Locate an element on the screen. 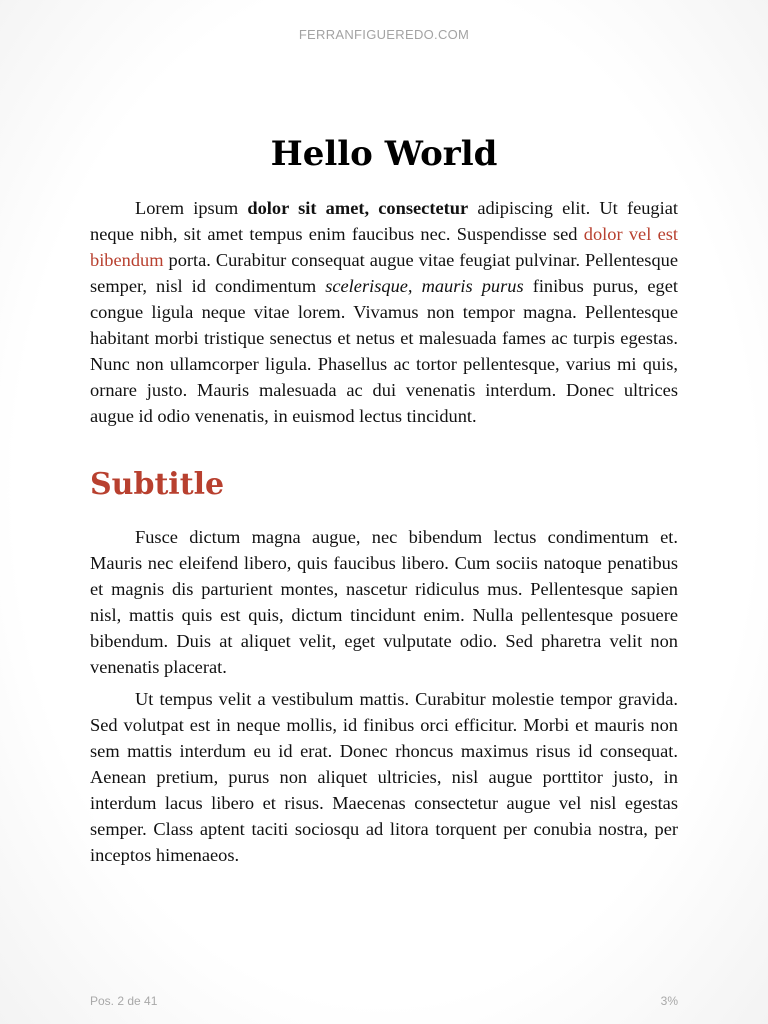  progress-percentage: 3% is located at coordinates (669, 1001).